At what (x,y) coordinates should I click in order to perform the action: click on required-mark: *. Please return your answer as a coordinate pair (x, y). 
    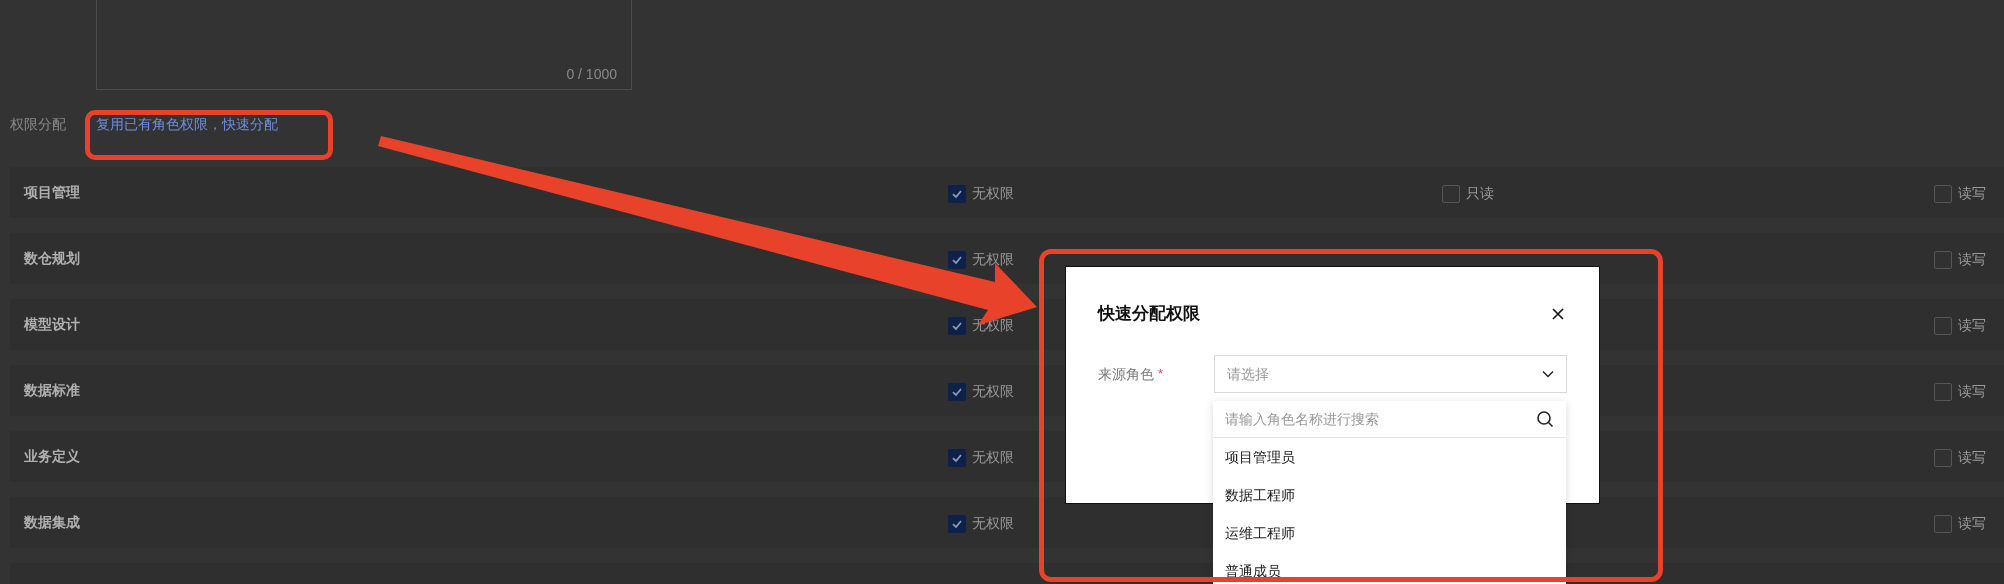
    Looking at the image, I should click on (1161, 374).